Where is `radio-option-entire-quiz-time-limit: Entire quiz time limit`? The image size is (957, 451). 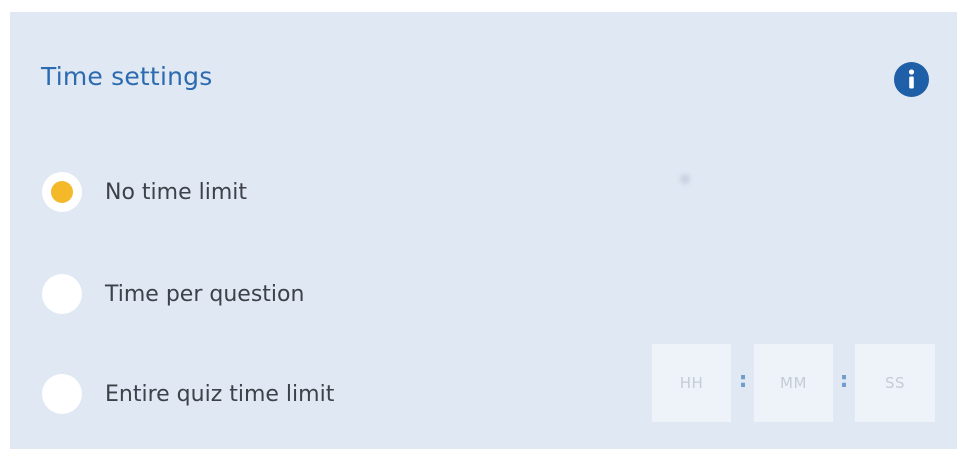
radio-option-entire-quiz-time-limit: Entire quiz time limit is located at coordinates (188, 394).